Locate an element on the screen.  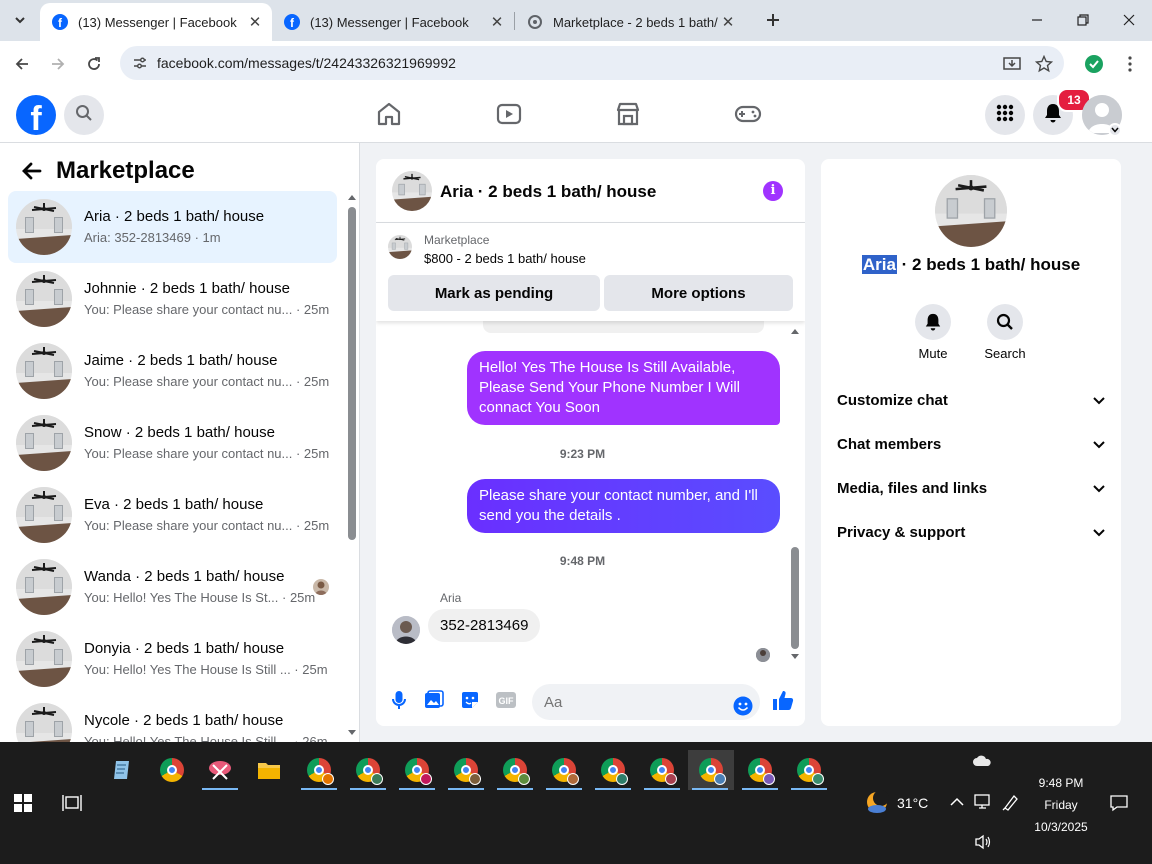
message-input is located at coordinates (646, 702).